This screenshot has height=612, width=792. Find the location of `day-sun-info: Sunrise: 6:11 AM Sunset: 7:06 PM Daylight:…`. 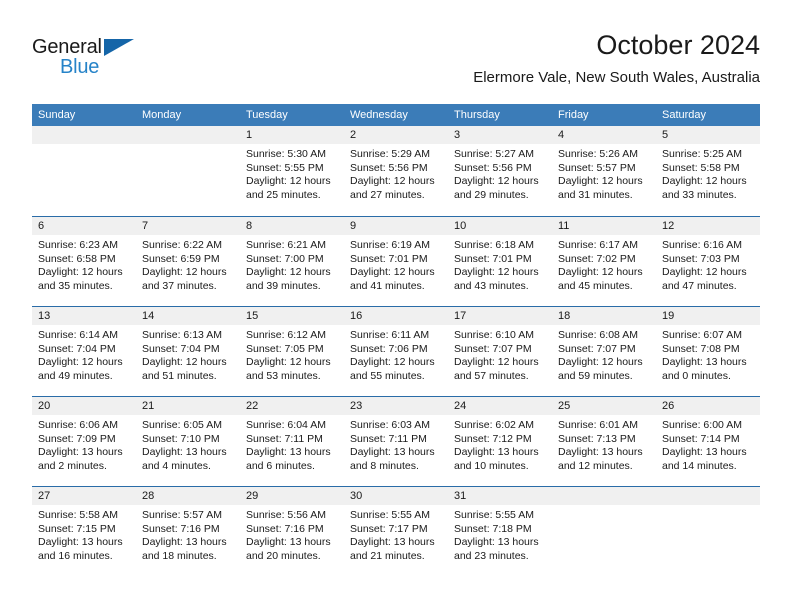

day-sun-info: Sunrise: 6:11 AM Sunset: 7:06 PM Daylight:… is located at coordinates (396, 354).